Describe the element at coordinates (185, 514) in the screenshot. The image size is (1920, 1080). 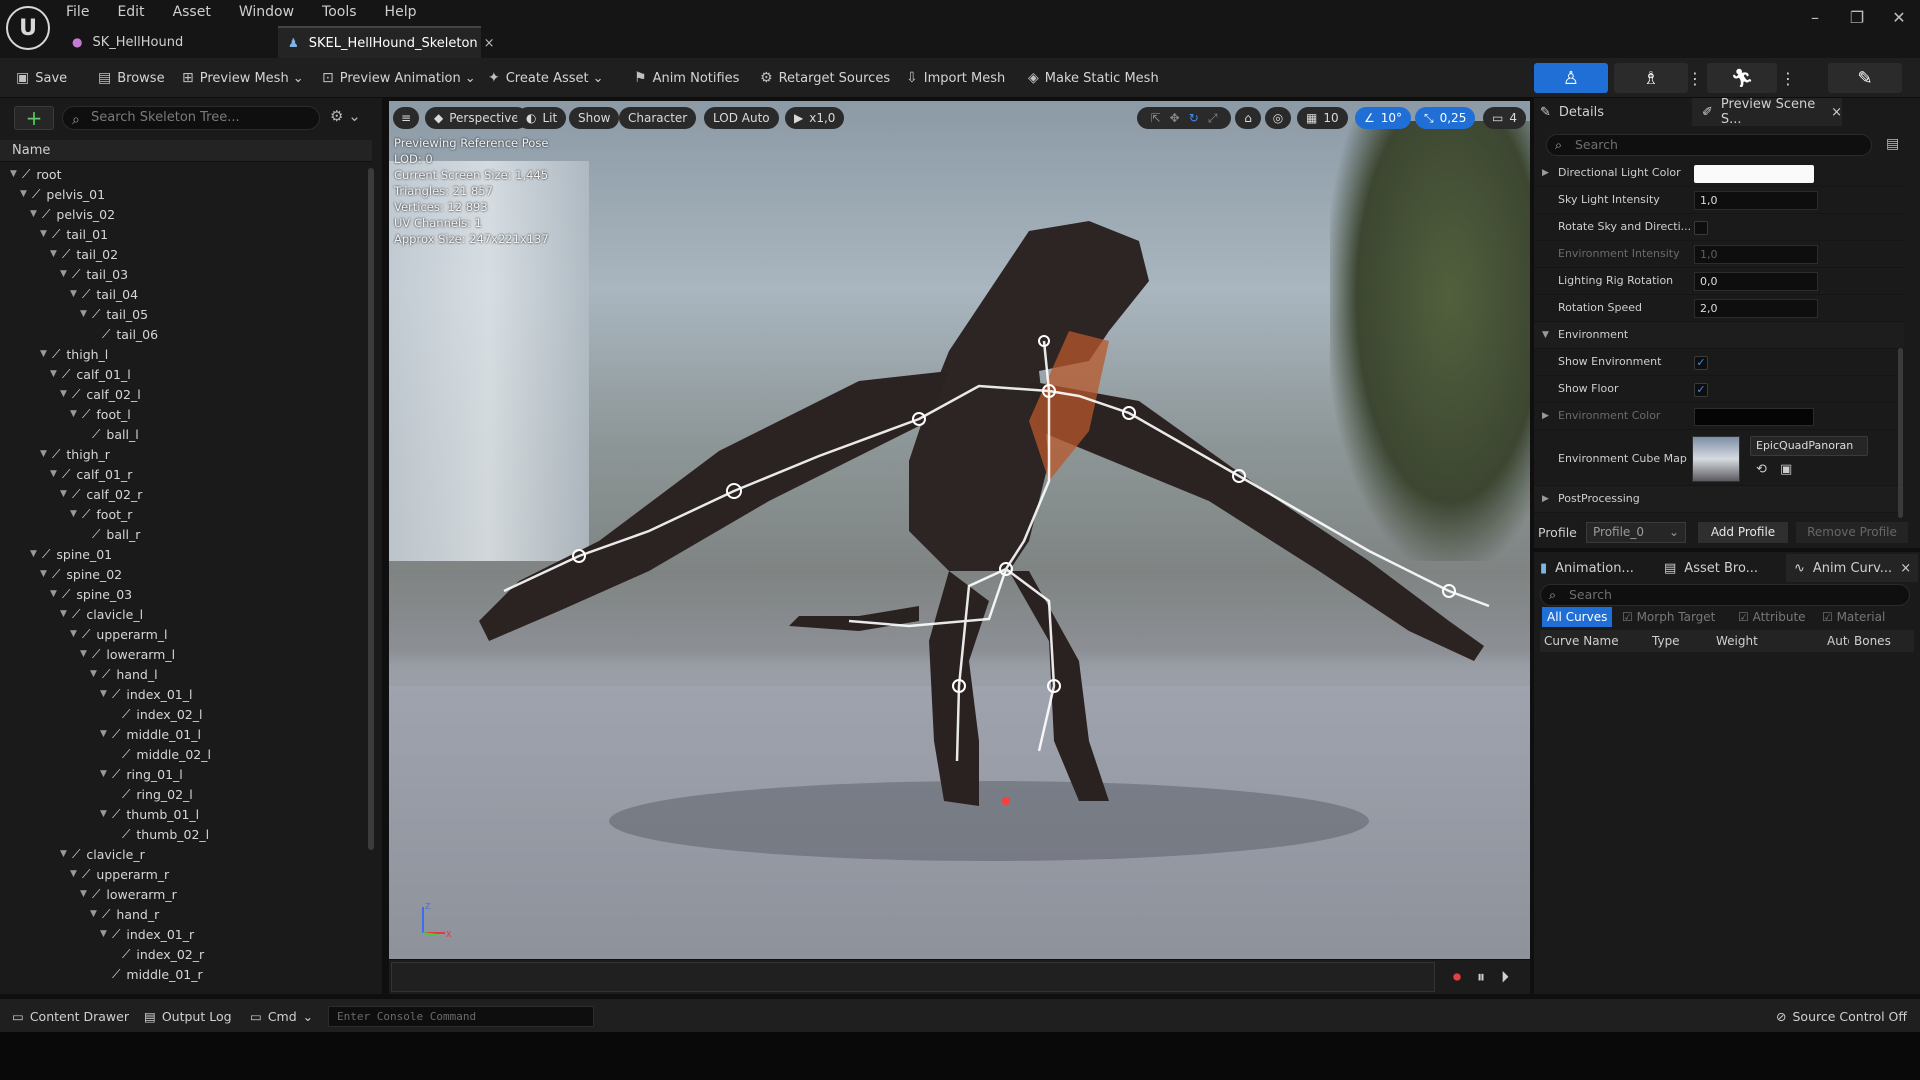
I see `bone-row: ▼ ⟋ foot_r` at that location.